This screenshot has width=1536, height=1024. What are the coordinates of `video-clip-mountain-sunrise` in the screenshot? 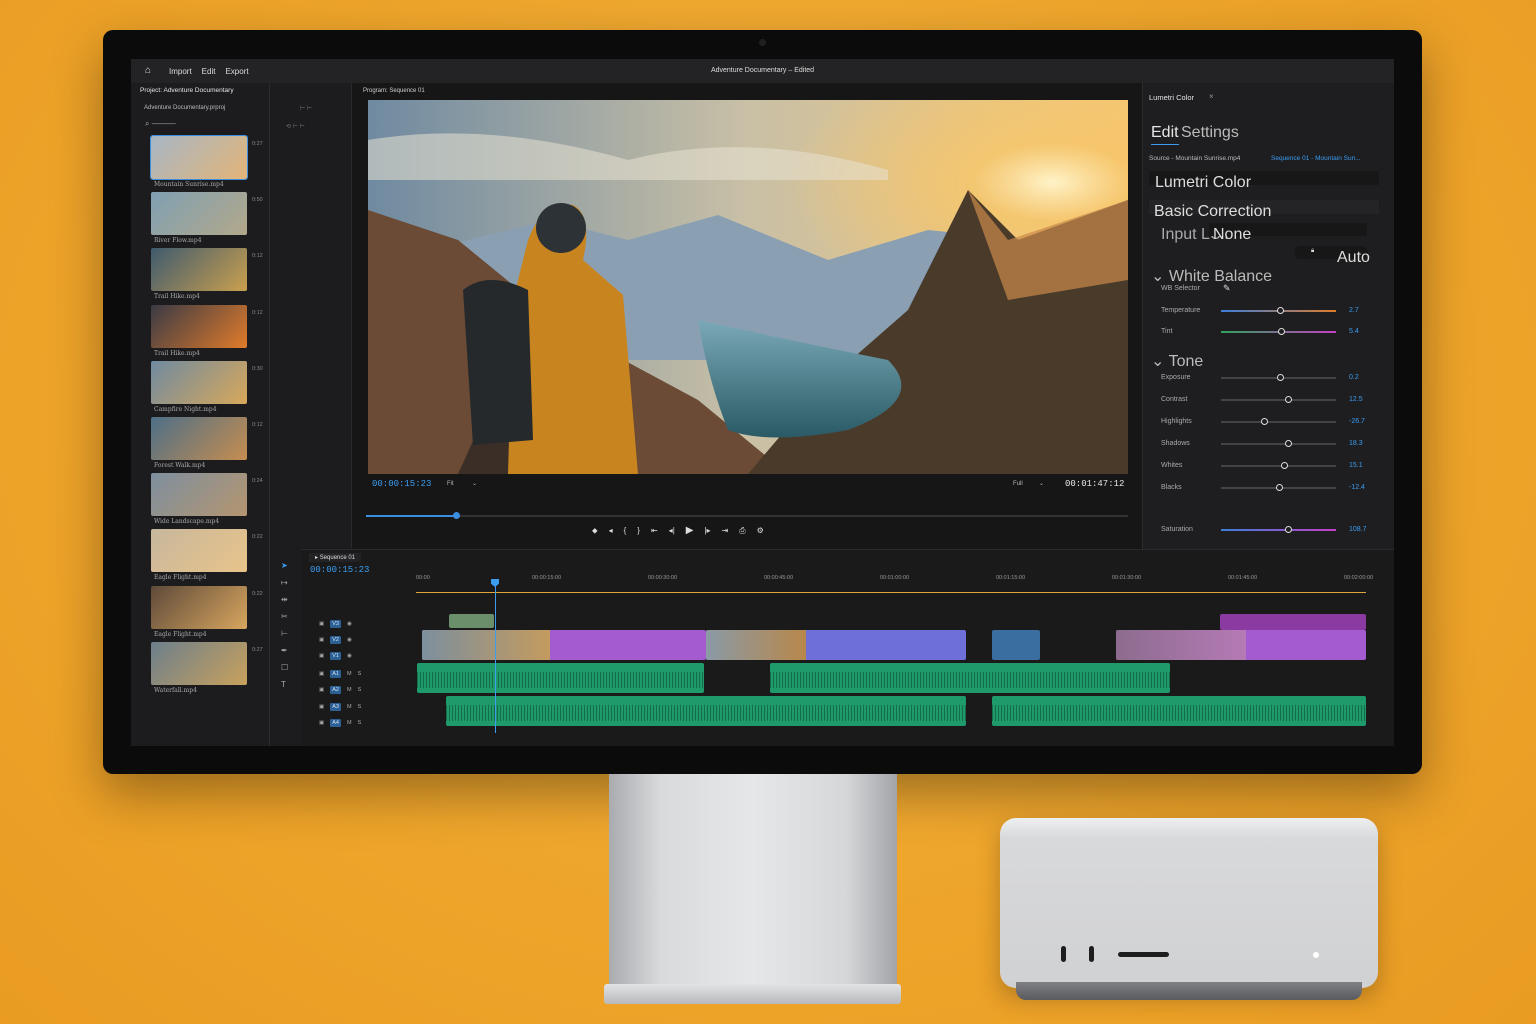 It's located at (564, 645).